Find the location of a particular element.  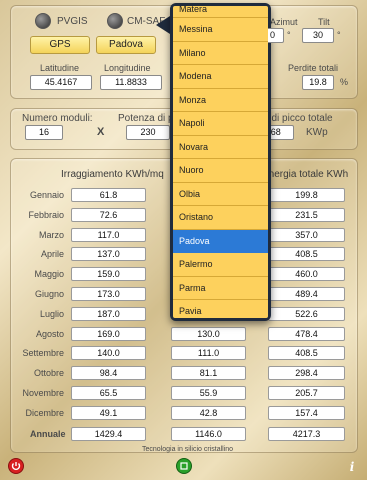

month-label: Dicembre is located at coordinates (44, 412).